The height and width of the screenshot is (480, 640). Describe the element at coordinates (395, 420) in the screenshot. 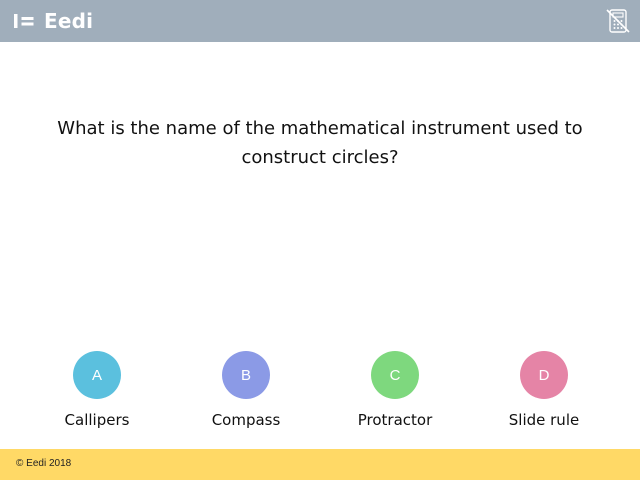

I see `option-c-label: Protractor` at that location.